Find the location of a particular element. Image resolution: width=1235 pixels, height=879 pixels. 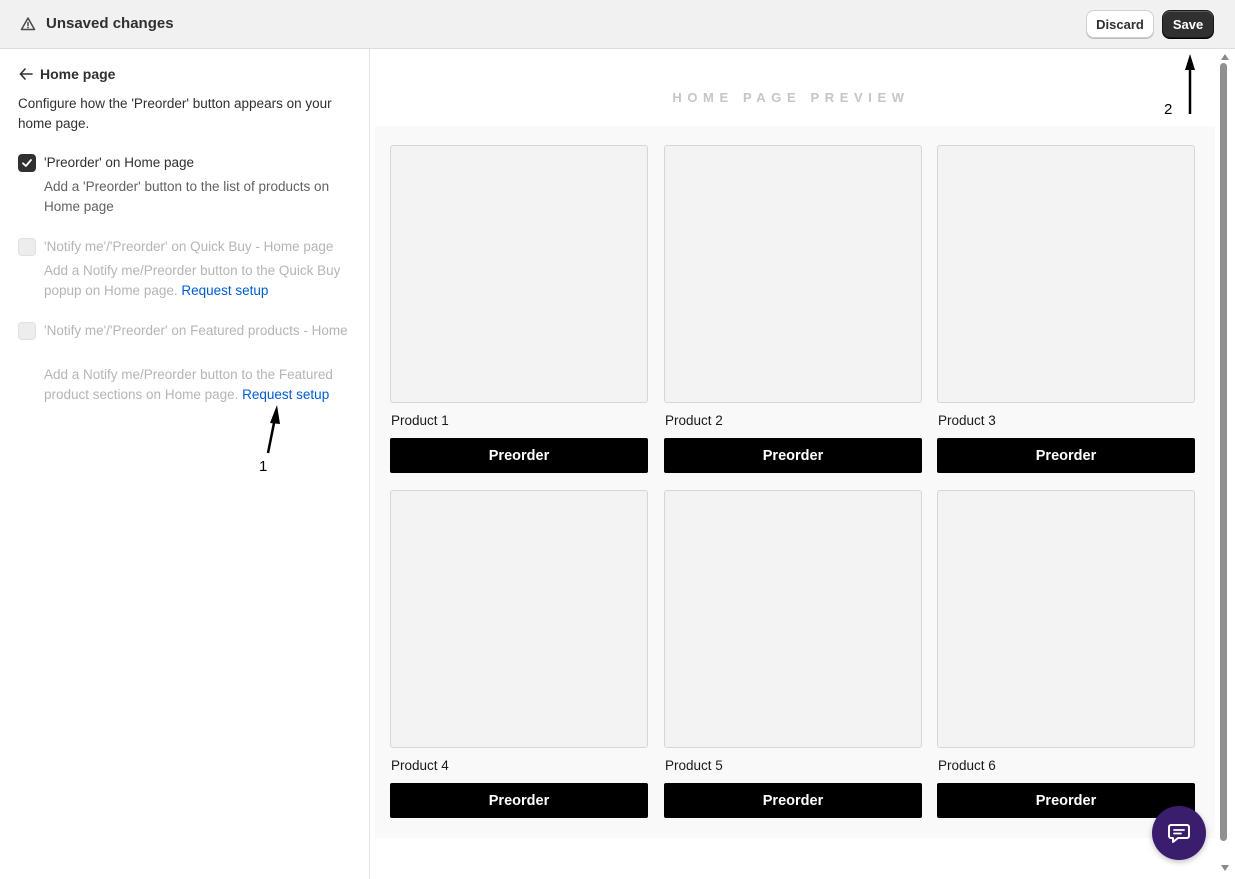

product-name: Product 4 is located at coordinates (420, 765).